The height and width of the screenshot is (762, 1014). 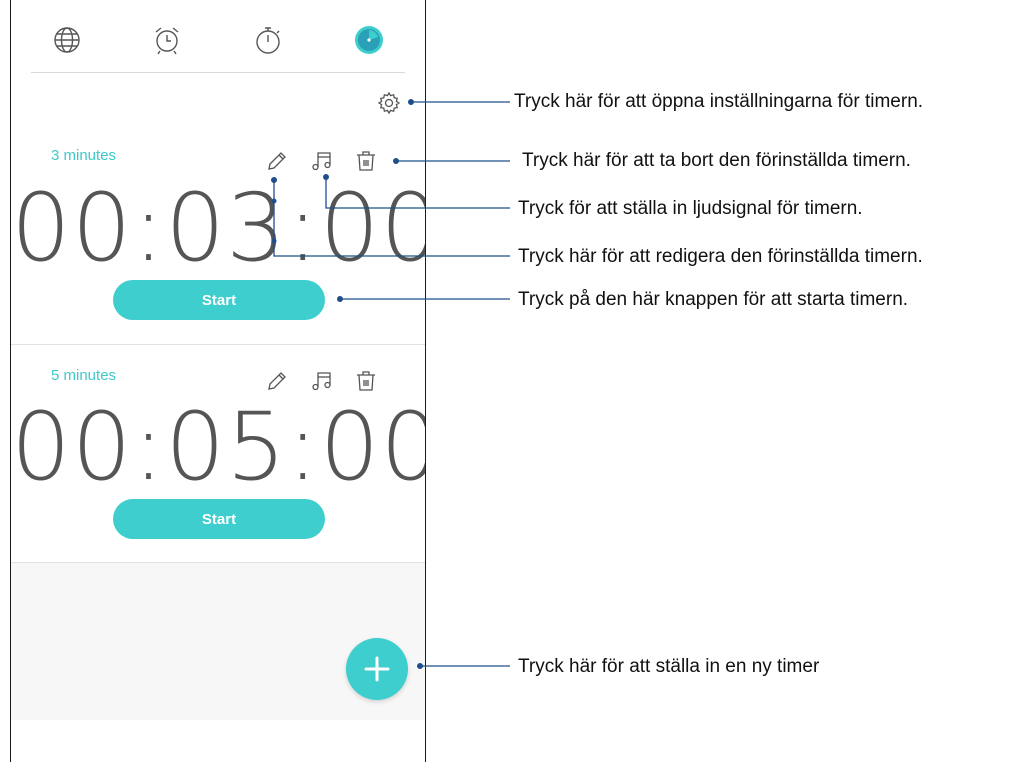 I want to click on tab-world-clock, so click(x=67, y=40).